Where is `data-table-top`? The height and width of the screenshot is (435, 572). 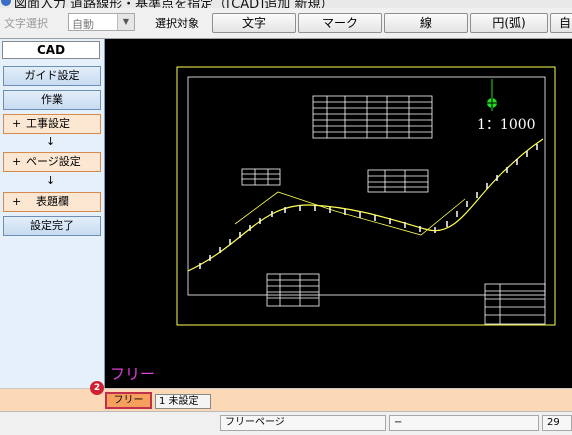 data-table-top is located at coordinates (372, 117).